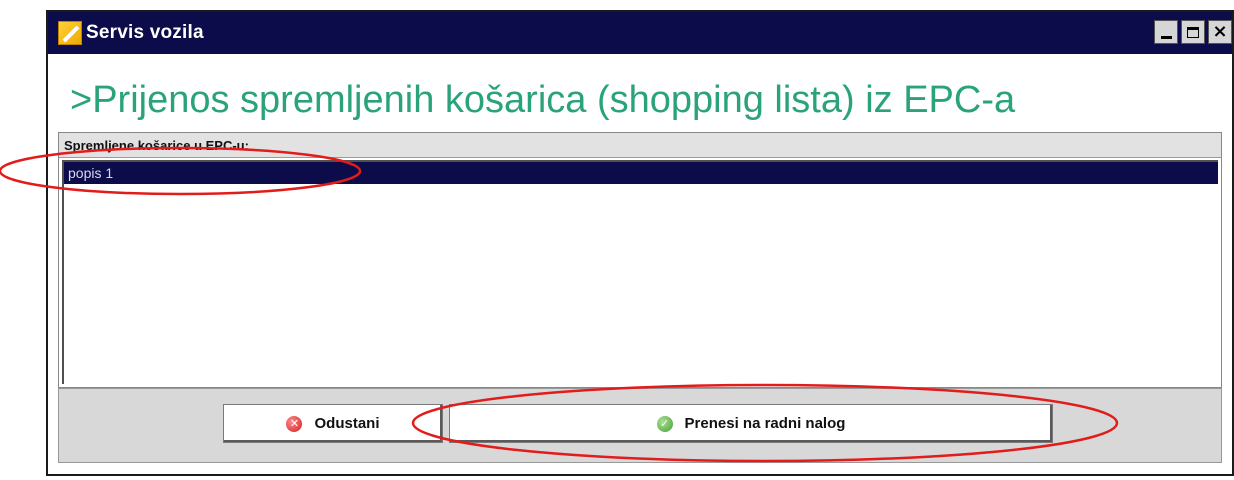  I want to click on cancel-icon: ✕, so click(294, 423).